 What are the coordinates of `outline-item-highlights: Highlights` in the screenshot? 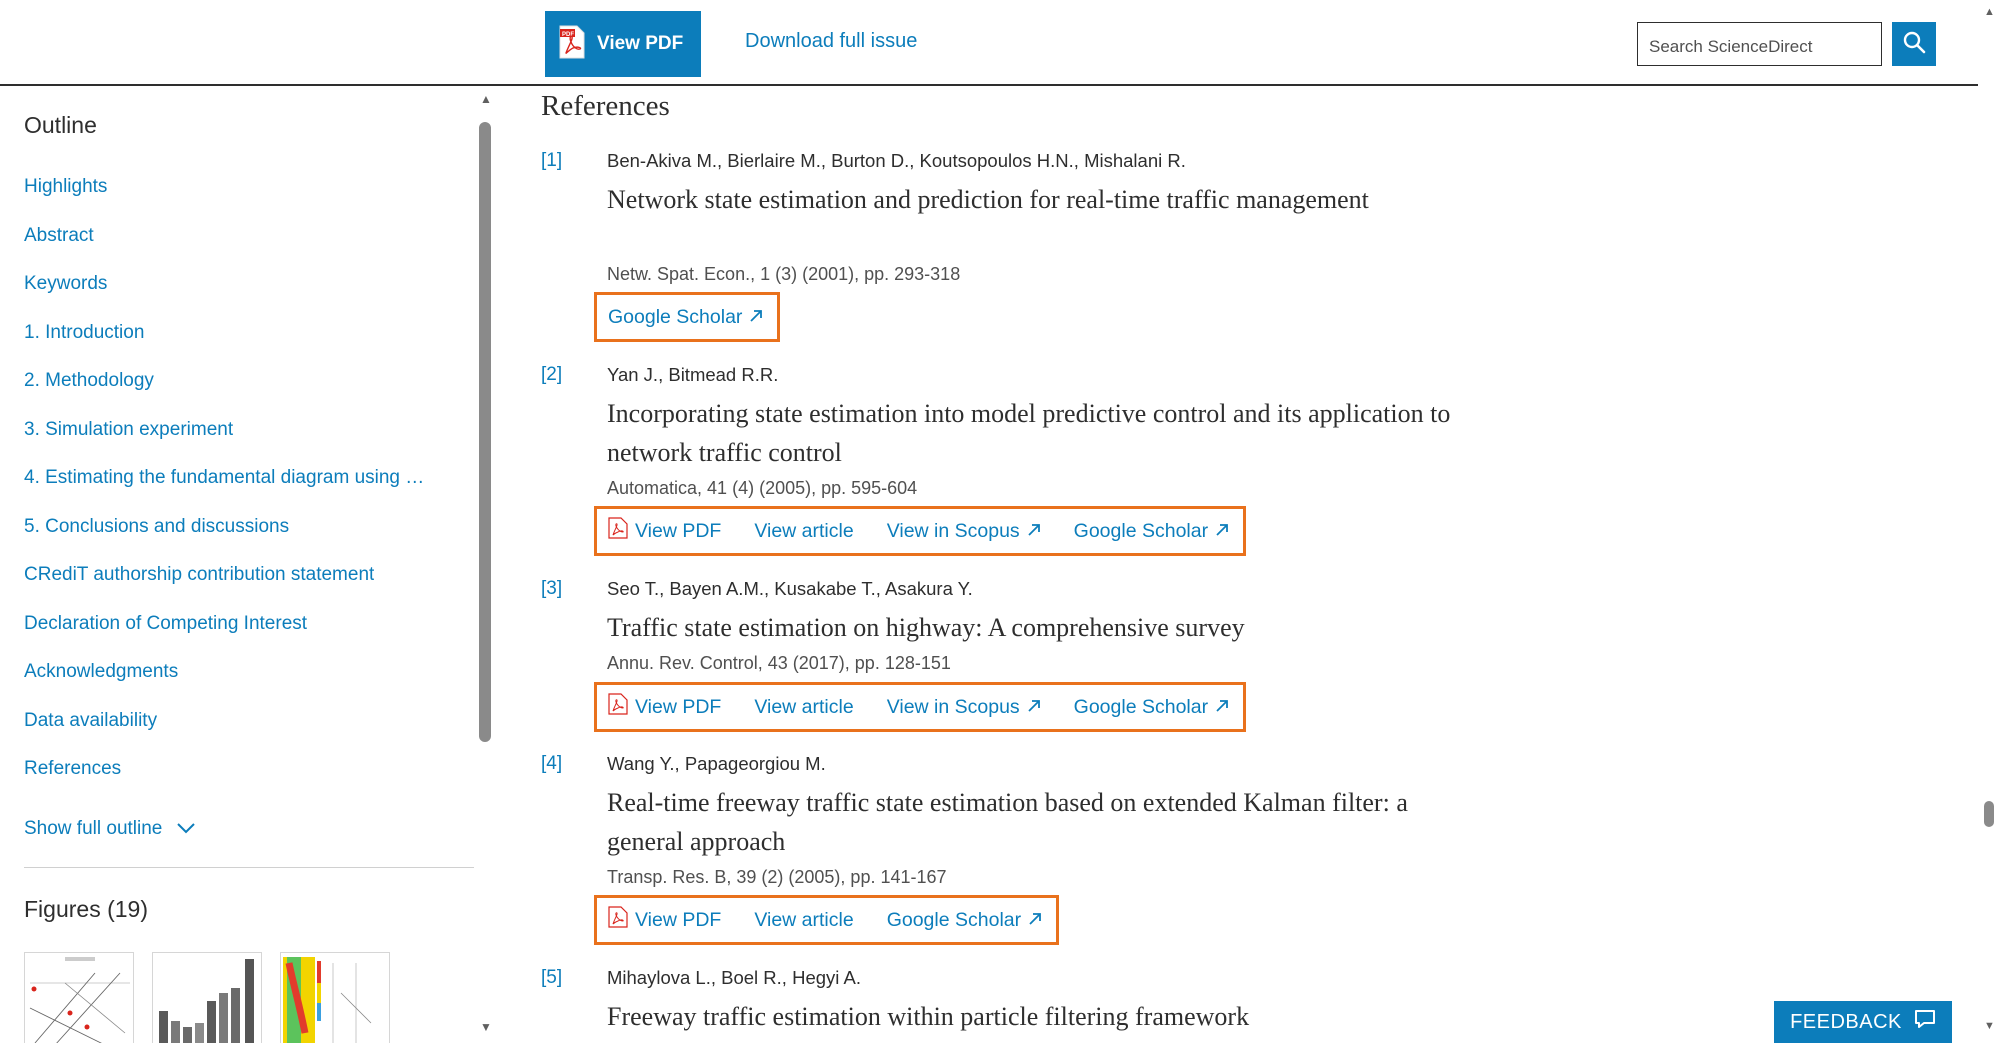 It's located at (224, 200).